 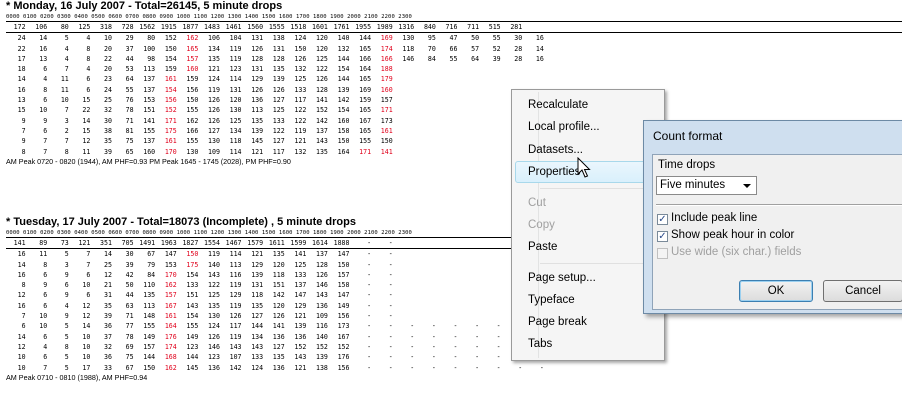 What do you see at coordinates (108, 120) in the screenshot?
I see `count-cell: 30` at bounding box center [108, 120].